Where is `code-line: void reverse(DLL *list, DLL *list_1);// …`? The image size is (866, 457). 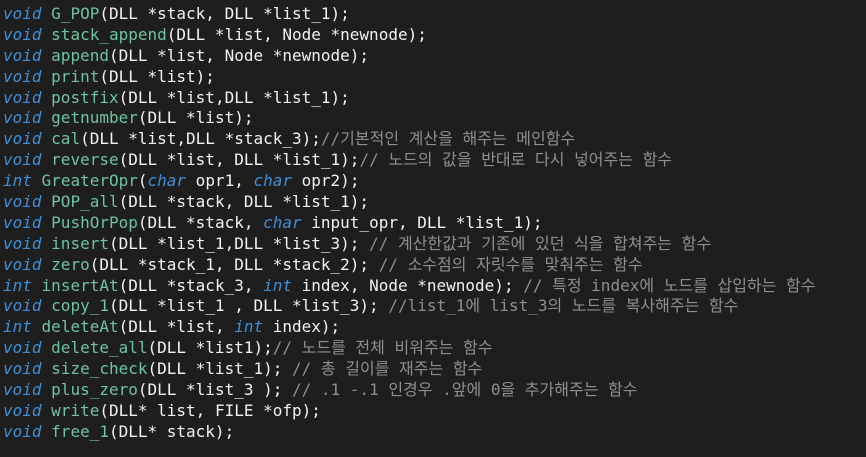 code-line: void reverse(DLL *list, DLL *list_1);// … is located at coordinates (434, 160).